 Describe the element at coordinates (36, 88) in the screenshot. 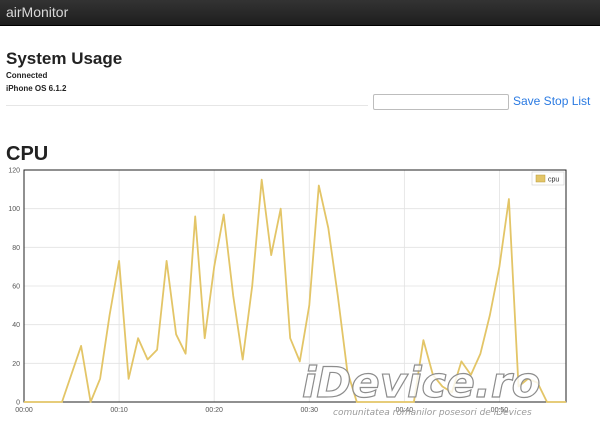

I see `os-version: iPhone OS 6.1.2` at that location.